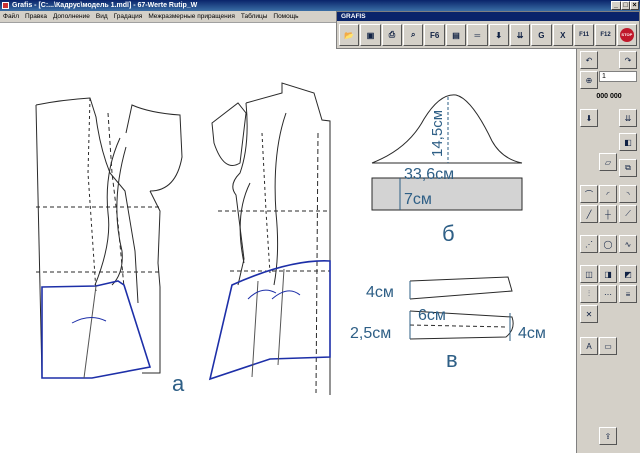 This screenshot has height=453, width=640. What do you see at coordinates (286, 295) in the screenshot?
I see `rotation-arrow-b2` at bounding box center [286, 295].